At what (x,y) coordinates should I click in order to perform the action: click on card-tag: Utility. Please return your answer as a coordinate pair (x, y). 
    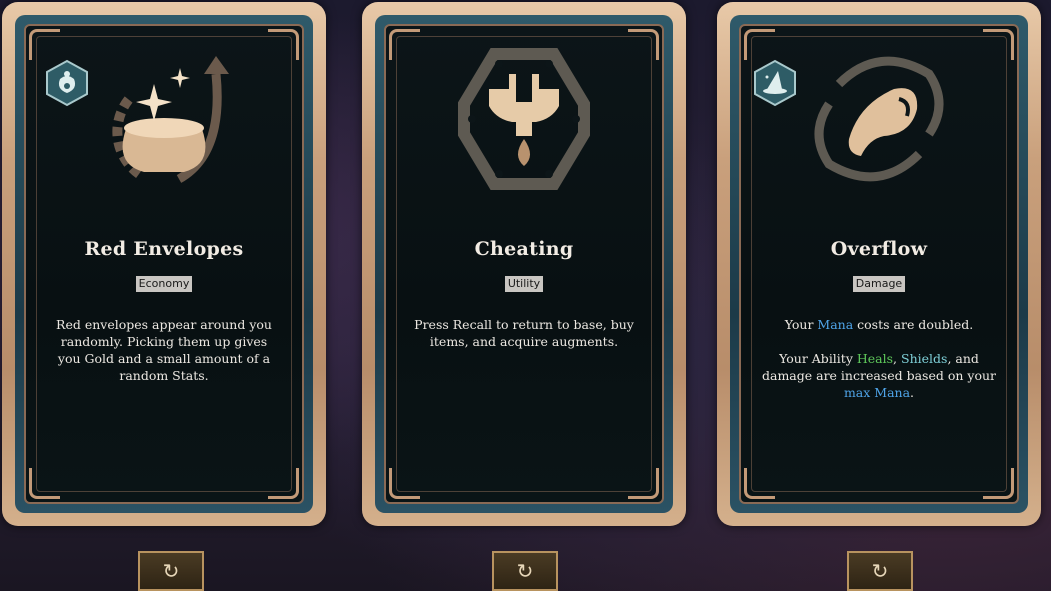
    Looking at the image, I should click on (524, 284).